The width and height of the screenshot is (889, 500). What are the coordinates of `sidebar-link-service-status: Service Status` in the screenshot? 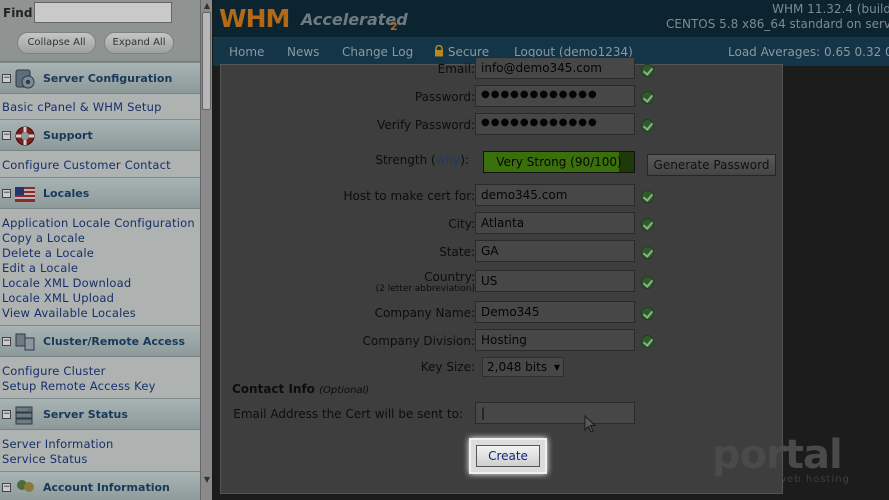 It's located at (45, 459).